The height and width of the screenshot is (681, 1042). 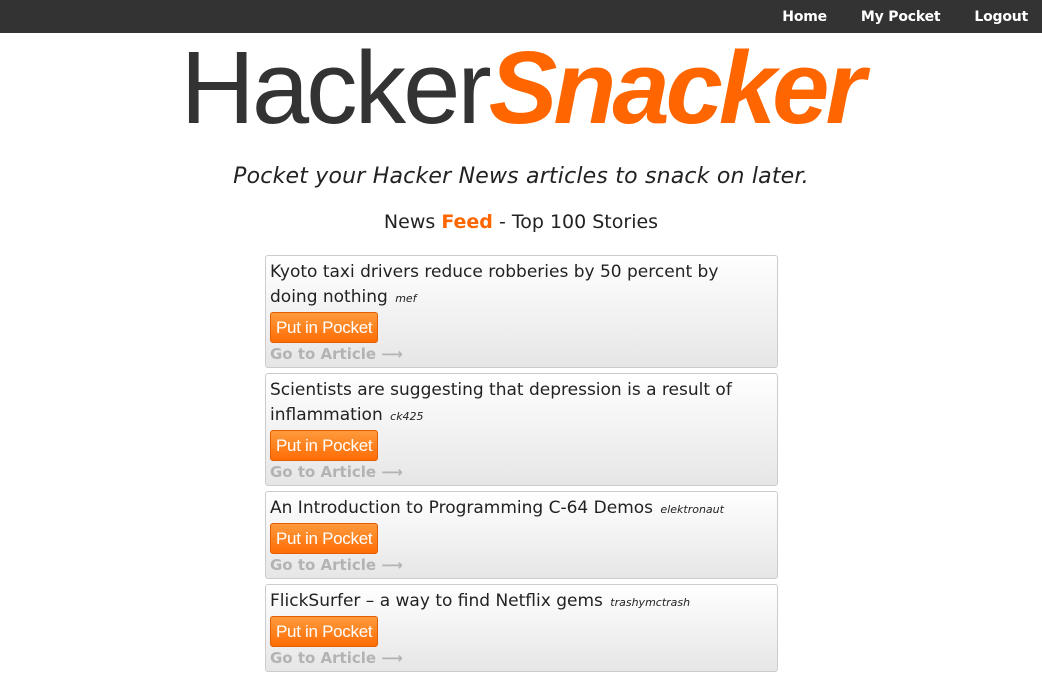 I want to click on top-nav-bar: Home My Pocket Logout, so click(x=521, y=16).